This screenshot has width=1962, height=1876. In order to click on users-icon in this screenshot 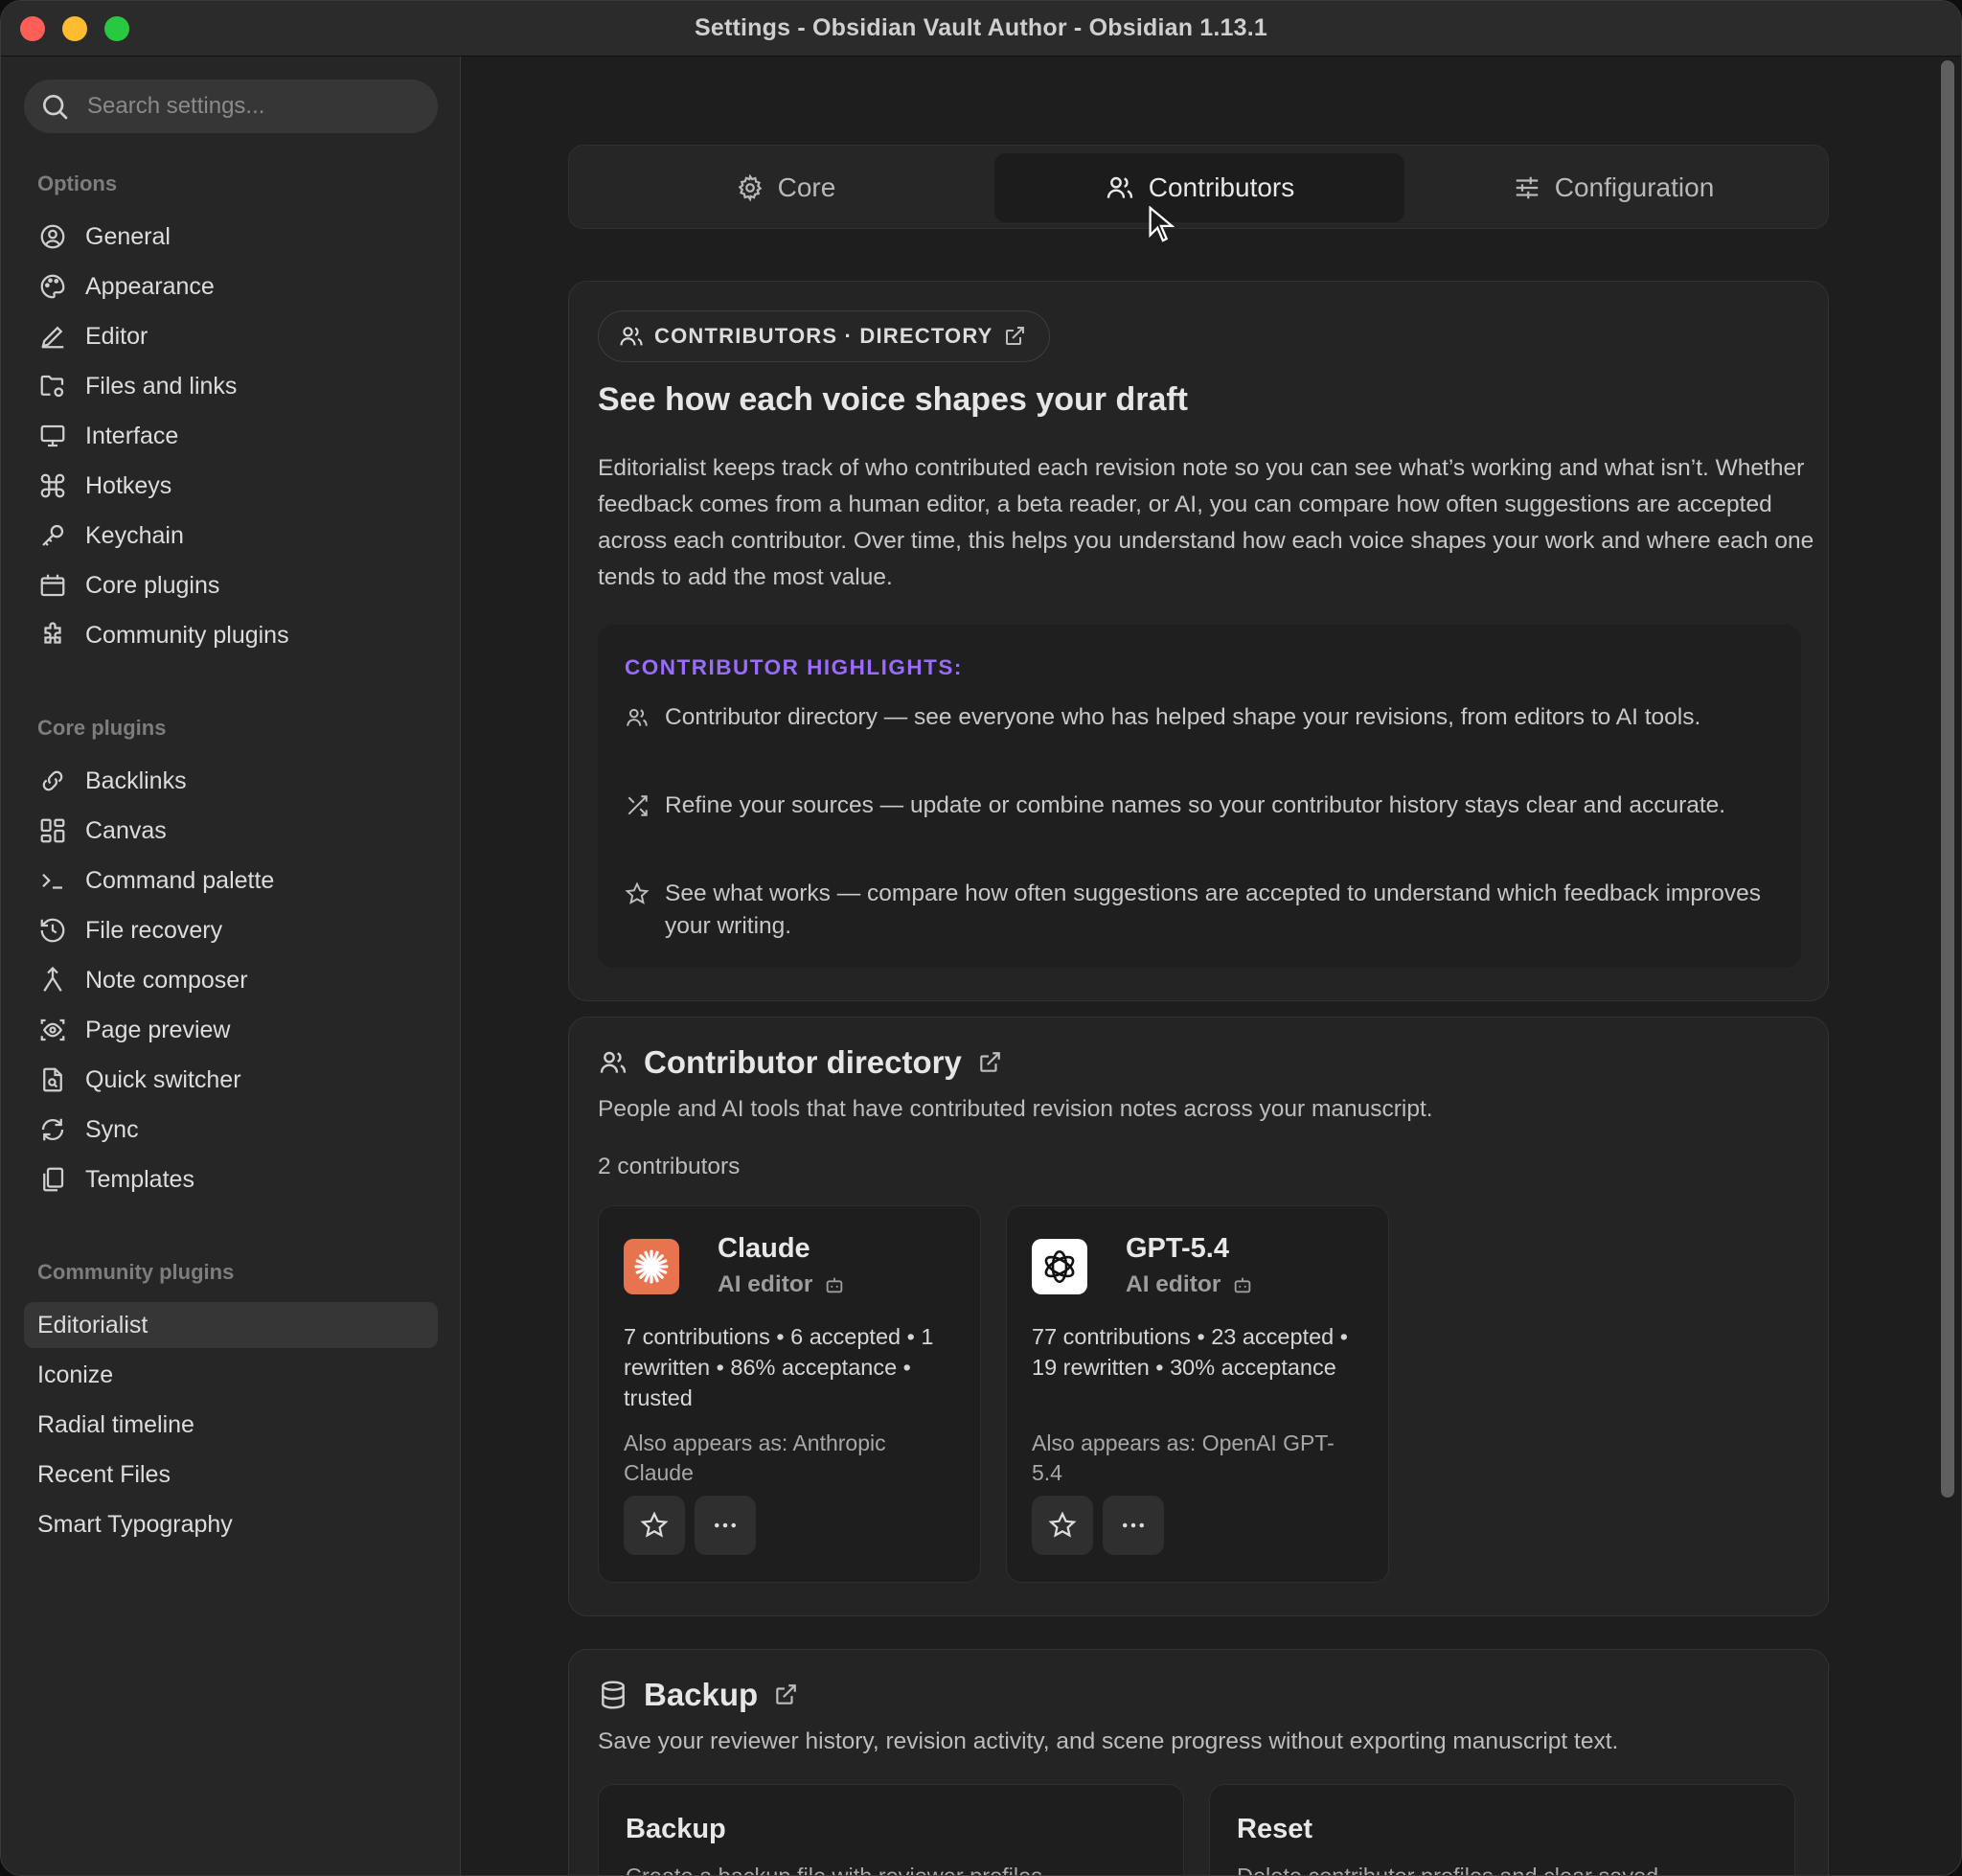, I will do `click(632, 336)`.